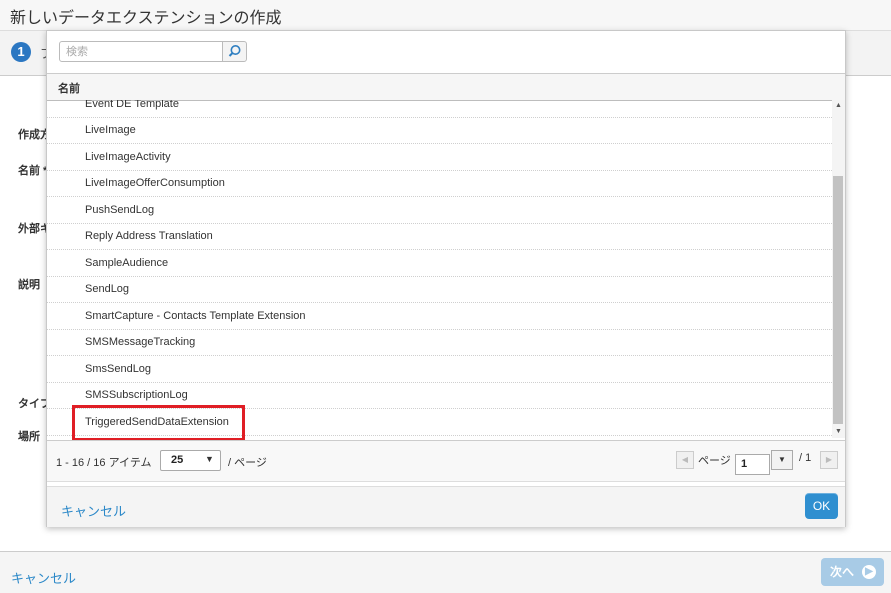  Describe the element at coordinates (685, 460) in the screenshot. I see `previous-page-button: ◀` at that location.